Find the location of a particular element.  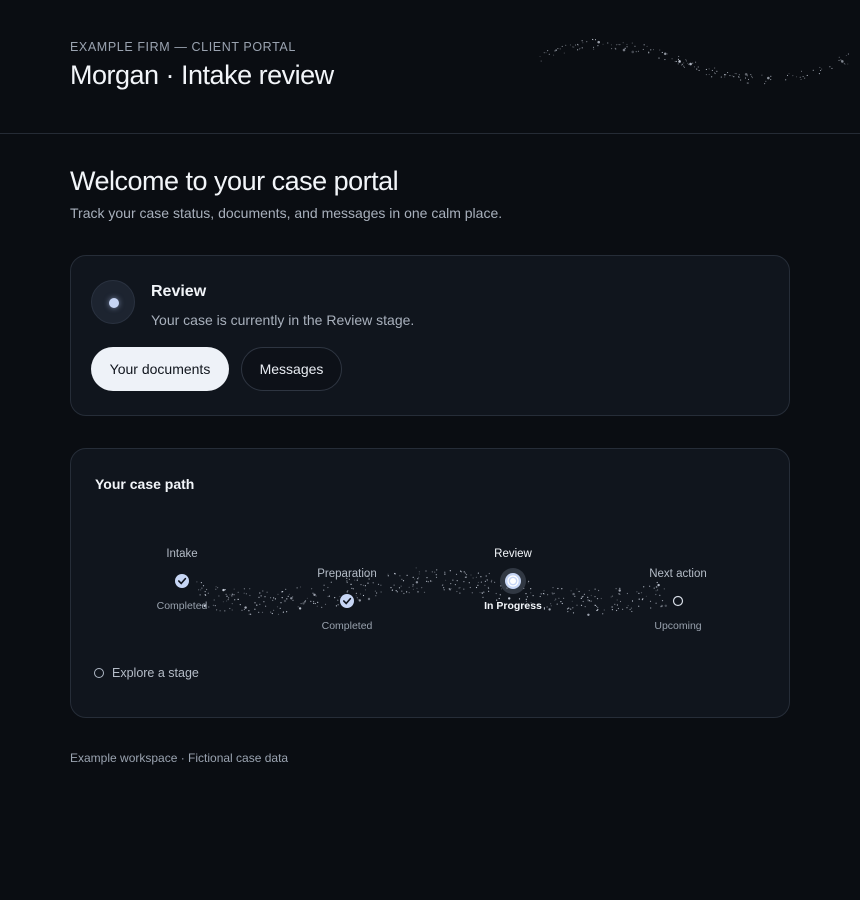

explore-stage-button: Explore a stage is located at coordinates (146, 673).